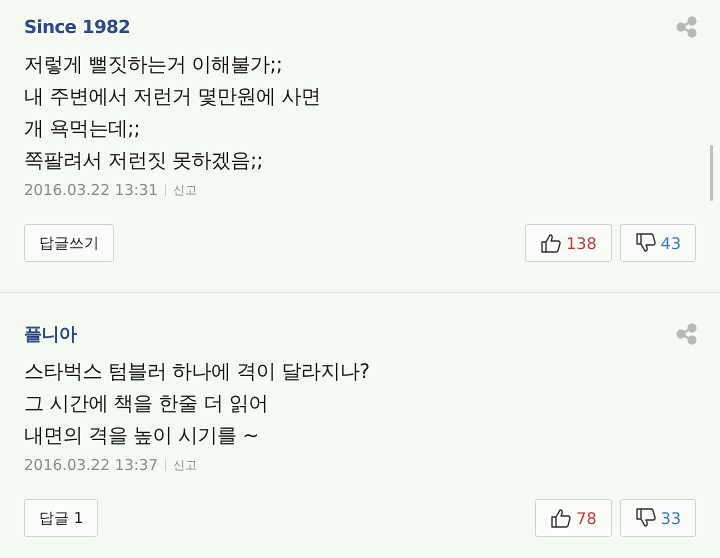 Image resolution: width=720 pixels, height=558 pixels. Describe the element at coordinates (658, 518) in the screenshot. I see `dislike-button: 33` at that location.